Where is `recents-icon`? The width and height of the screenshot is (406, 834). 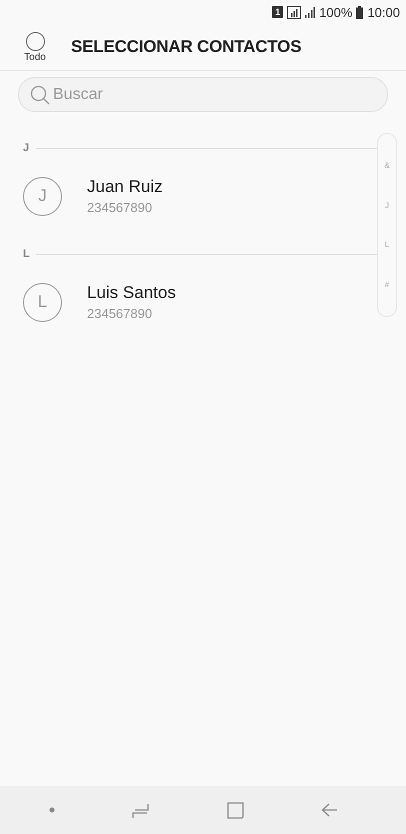
recents-icon is located at coordinates (141, 810).